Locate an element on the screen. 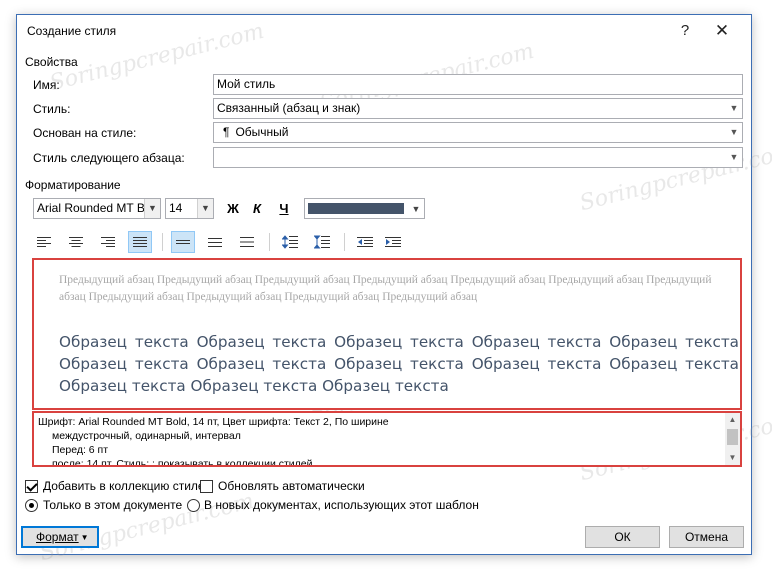  font-value: Arial Rounded MT Bold is located at coordinates (99, 208).